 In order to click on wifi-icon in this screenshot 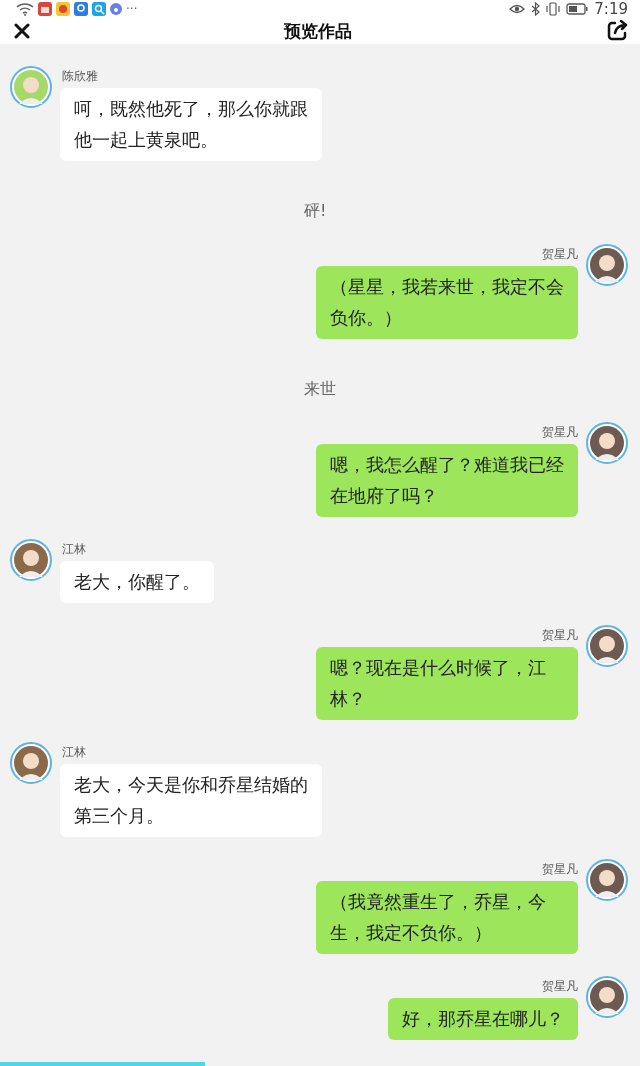, I will do `click(25, 9)`.